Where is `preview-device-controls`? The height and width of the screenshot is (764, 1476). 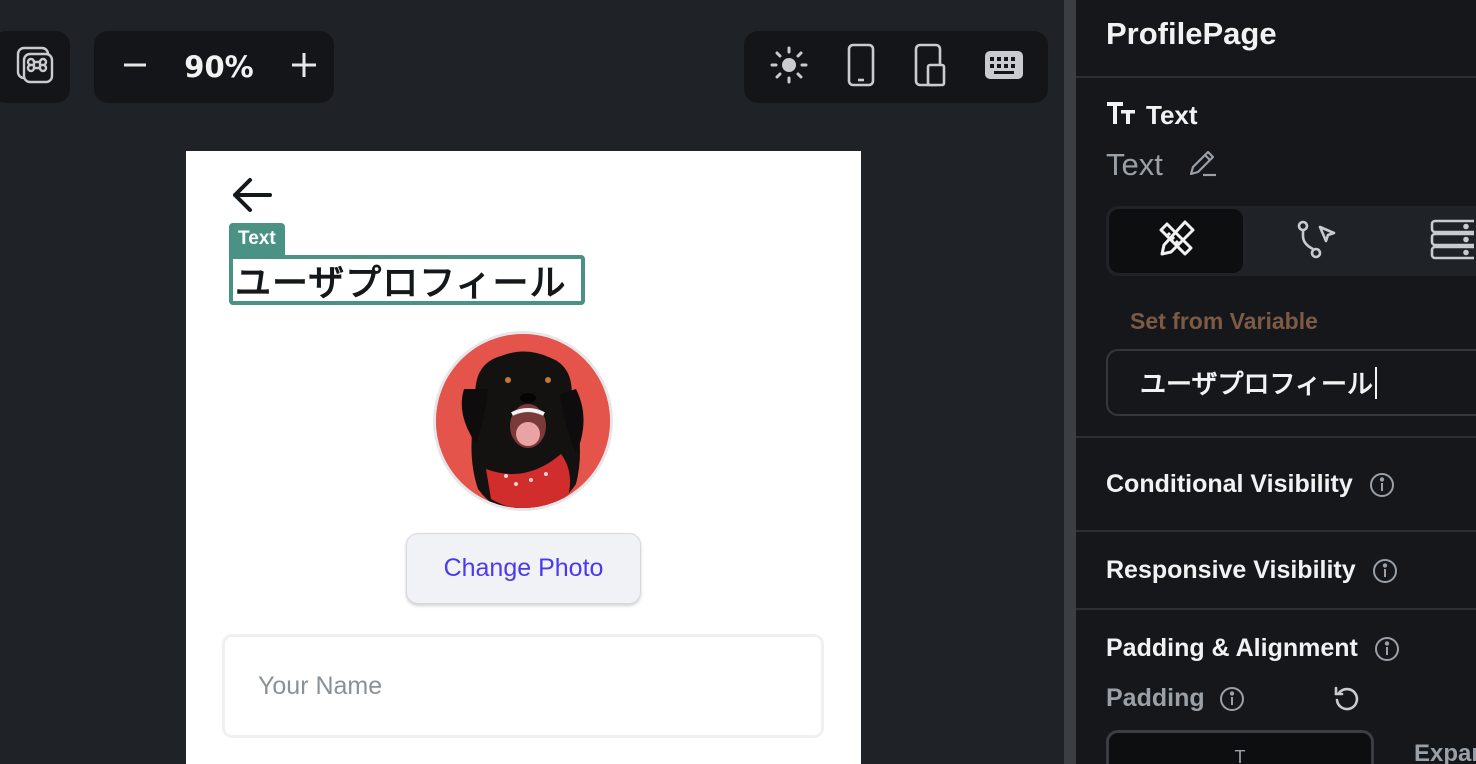
preview-device-controls is located at coordinates (896, 67).